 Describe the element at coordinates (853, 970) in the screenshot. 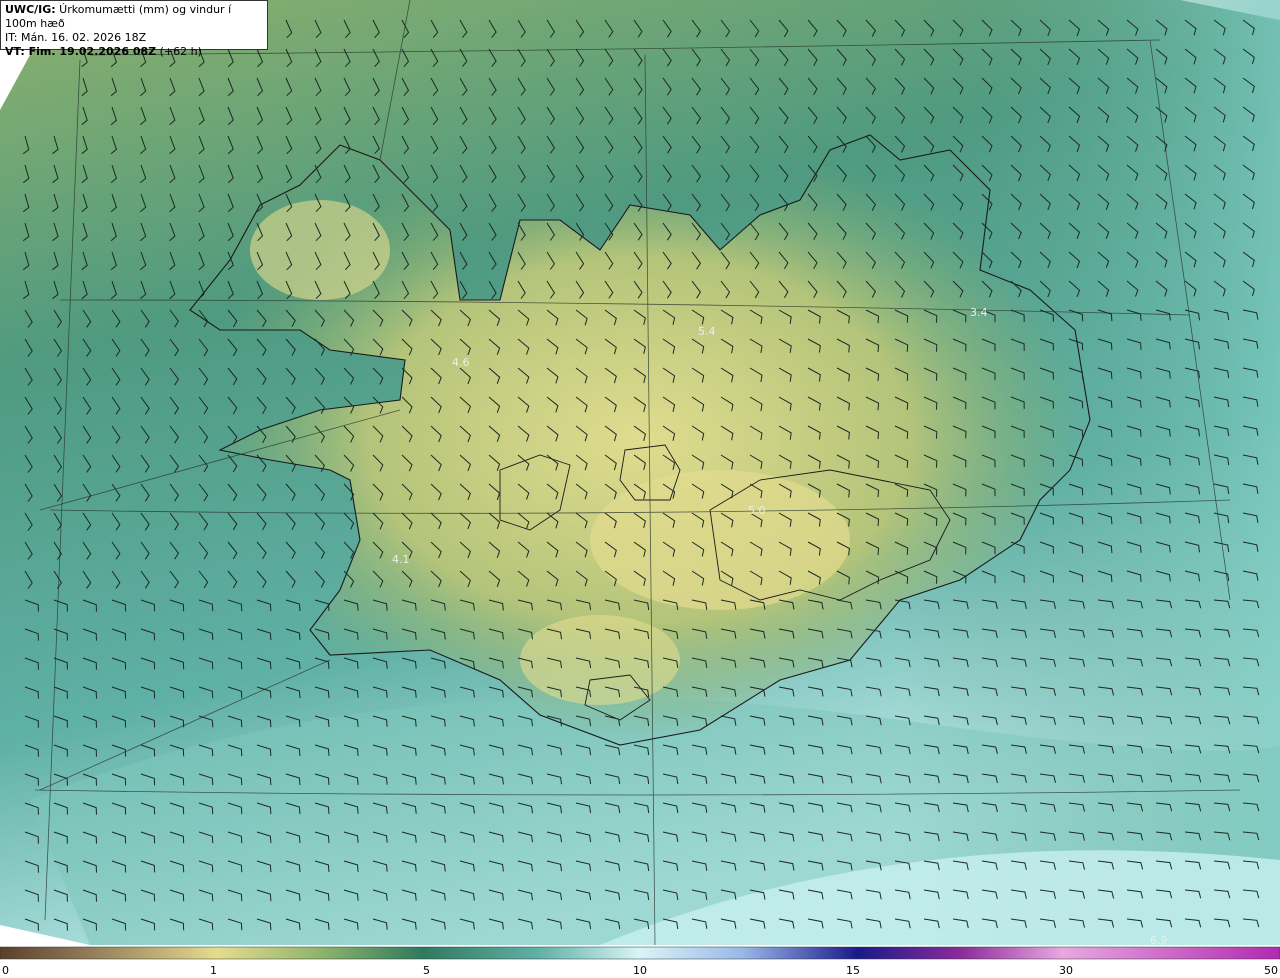

I see `legend-tick: 15` at that location.